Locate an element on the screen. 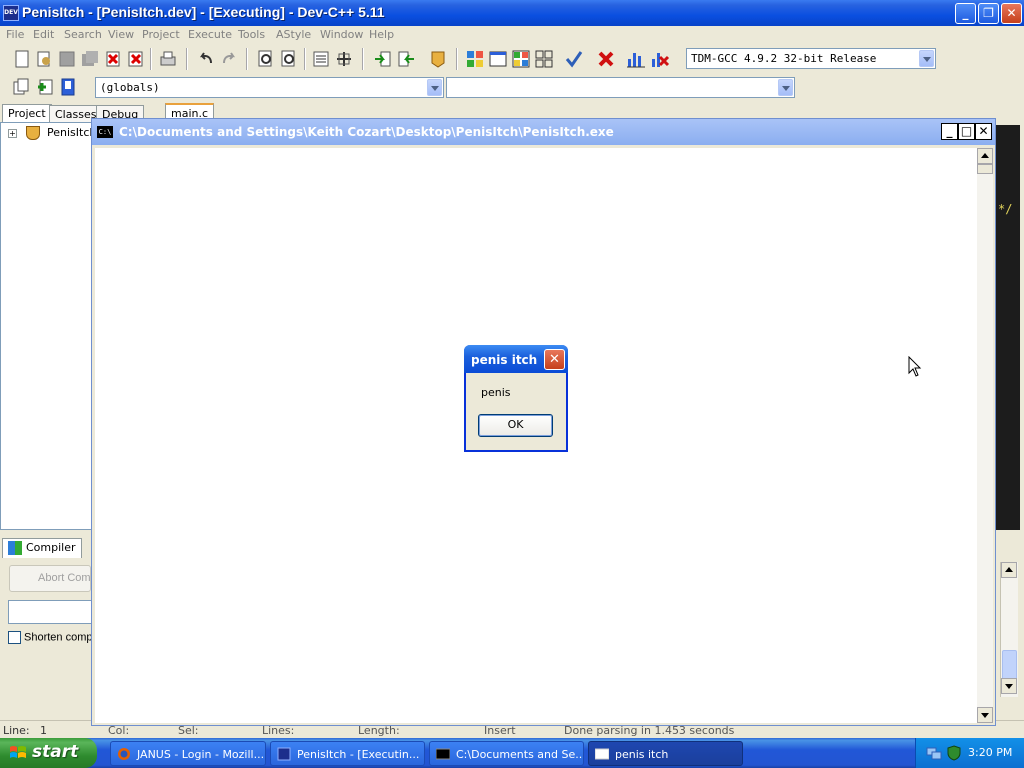 The height and width of the screenshot is (768, 1024). project-tree-item: + PenisItch is located at coordinates (52, 133).